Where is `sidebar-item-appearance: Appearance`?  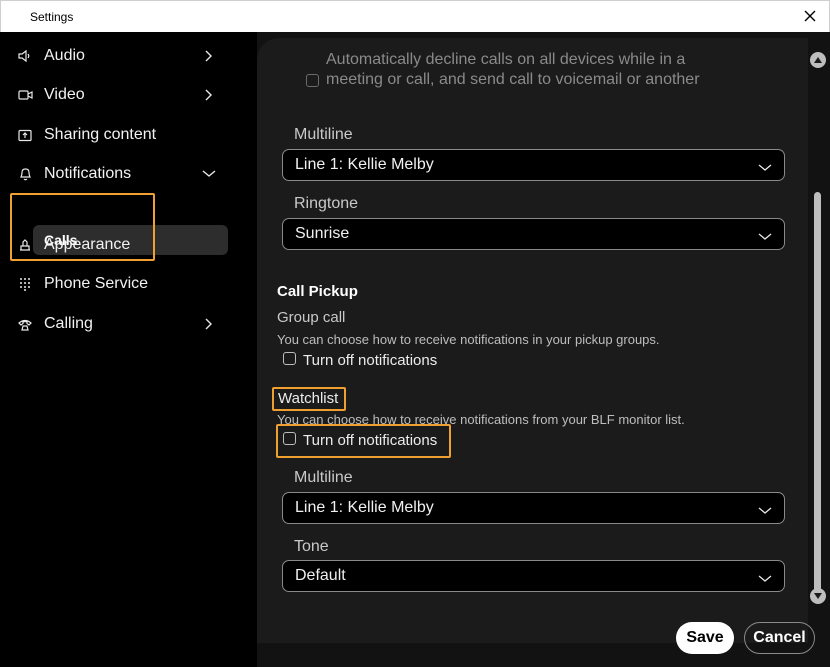 sidebar-item-appearance: Appearance is located at coordinates (120, 245).